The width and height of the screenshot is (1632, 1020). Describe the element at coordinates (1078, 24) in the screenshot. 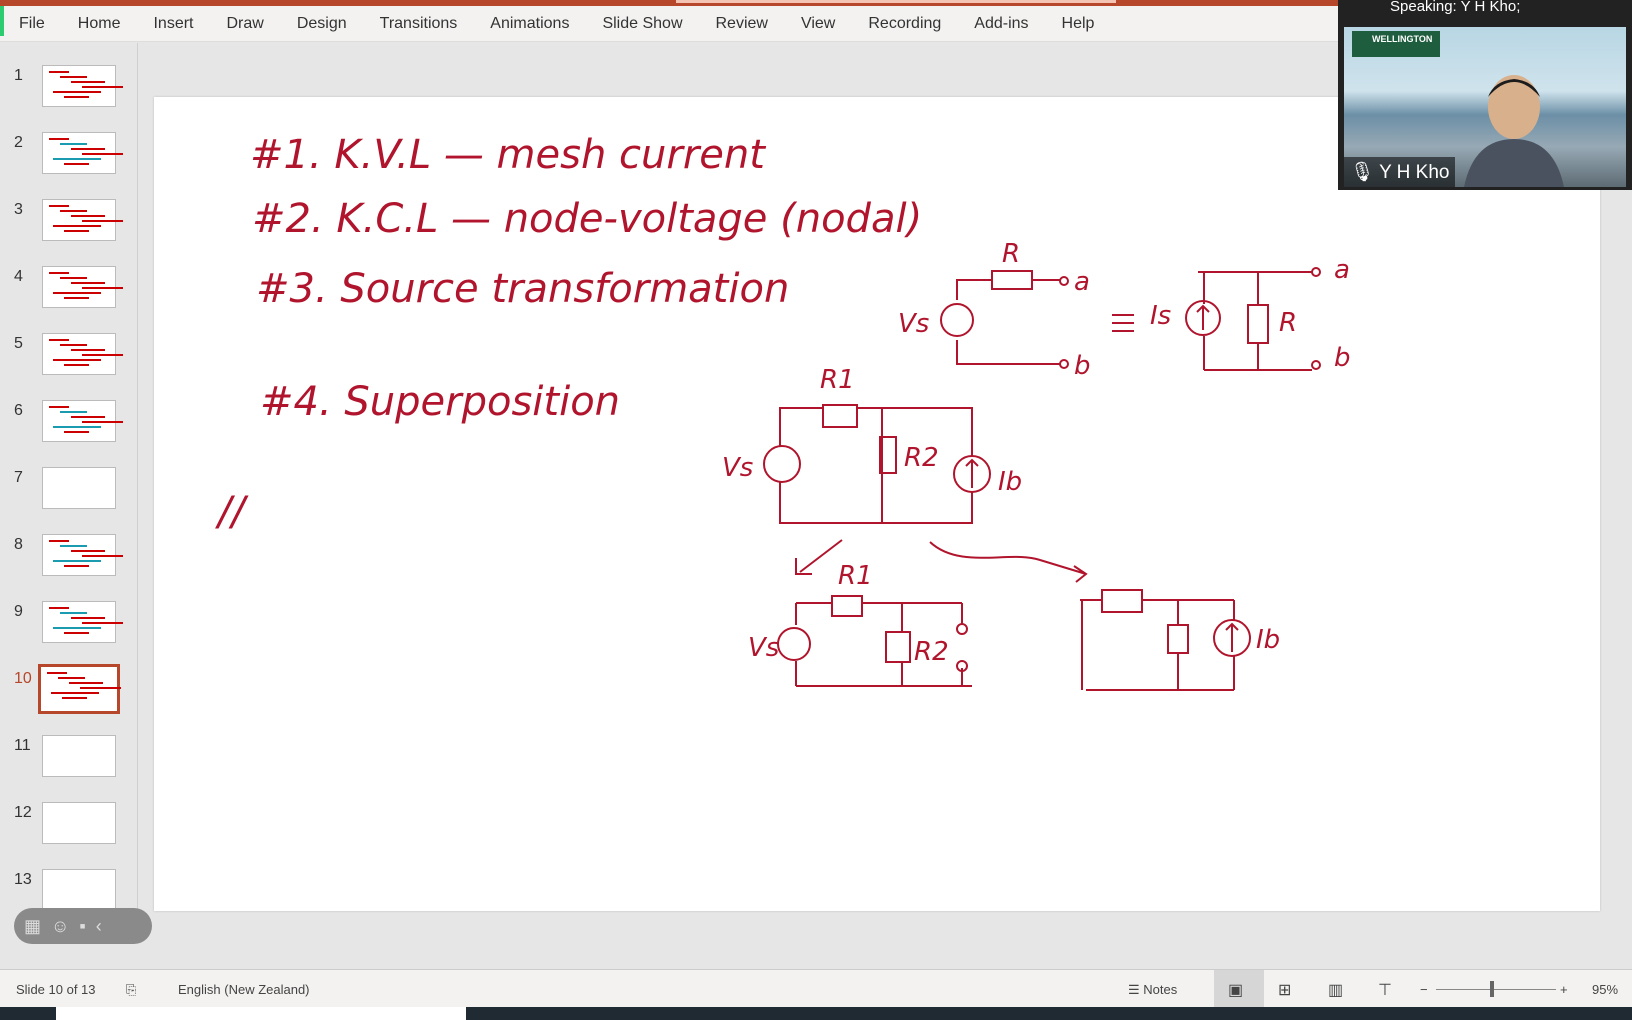

I see `tab-help: Help` at that location.